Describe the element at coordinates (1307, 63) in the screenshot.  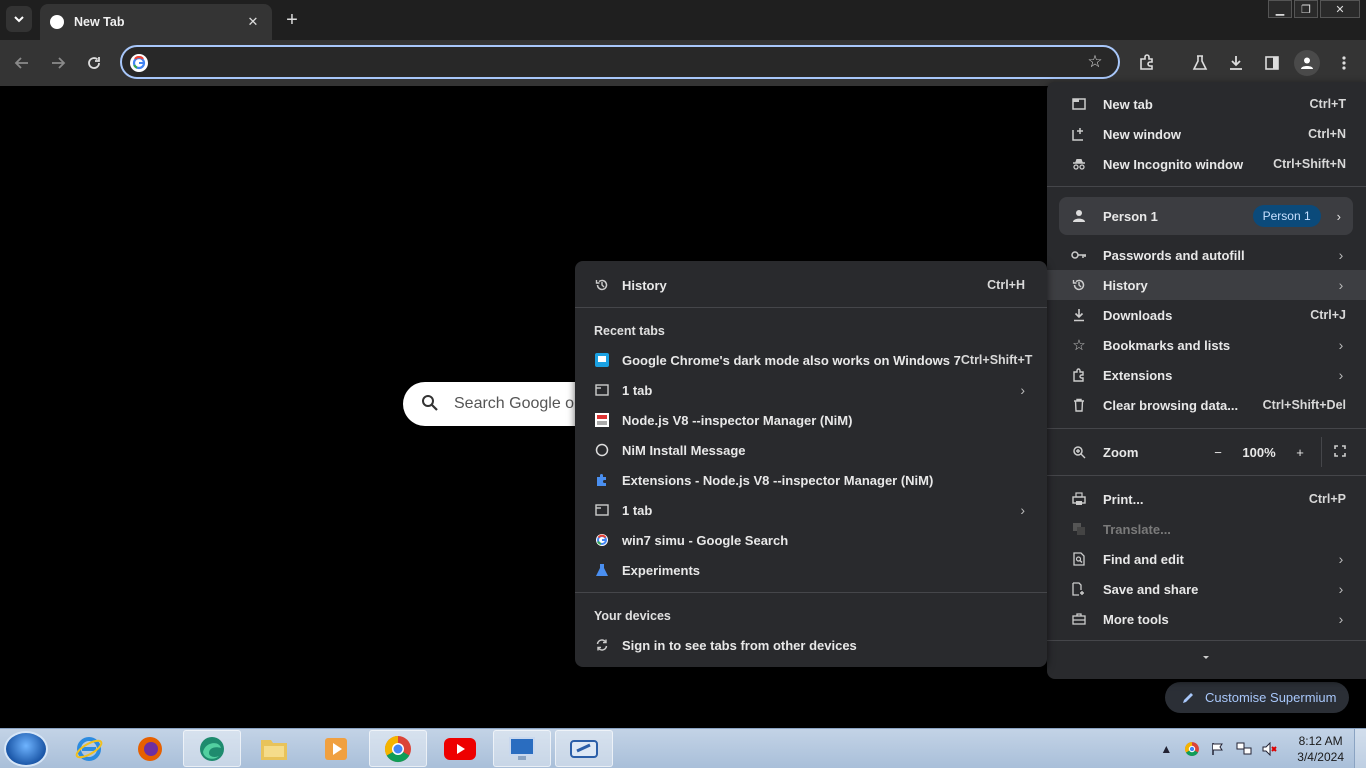
I see `profile-avatar-icon` at that location.